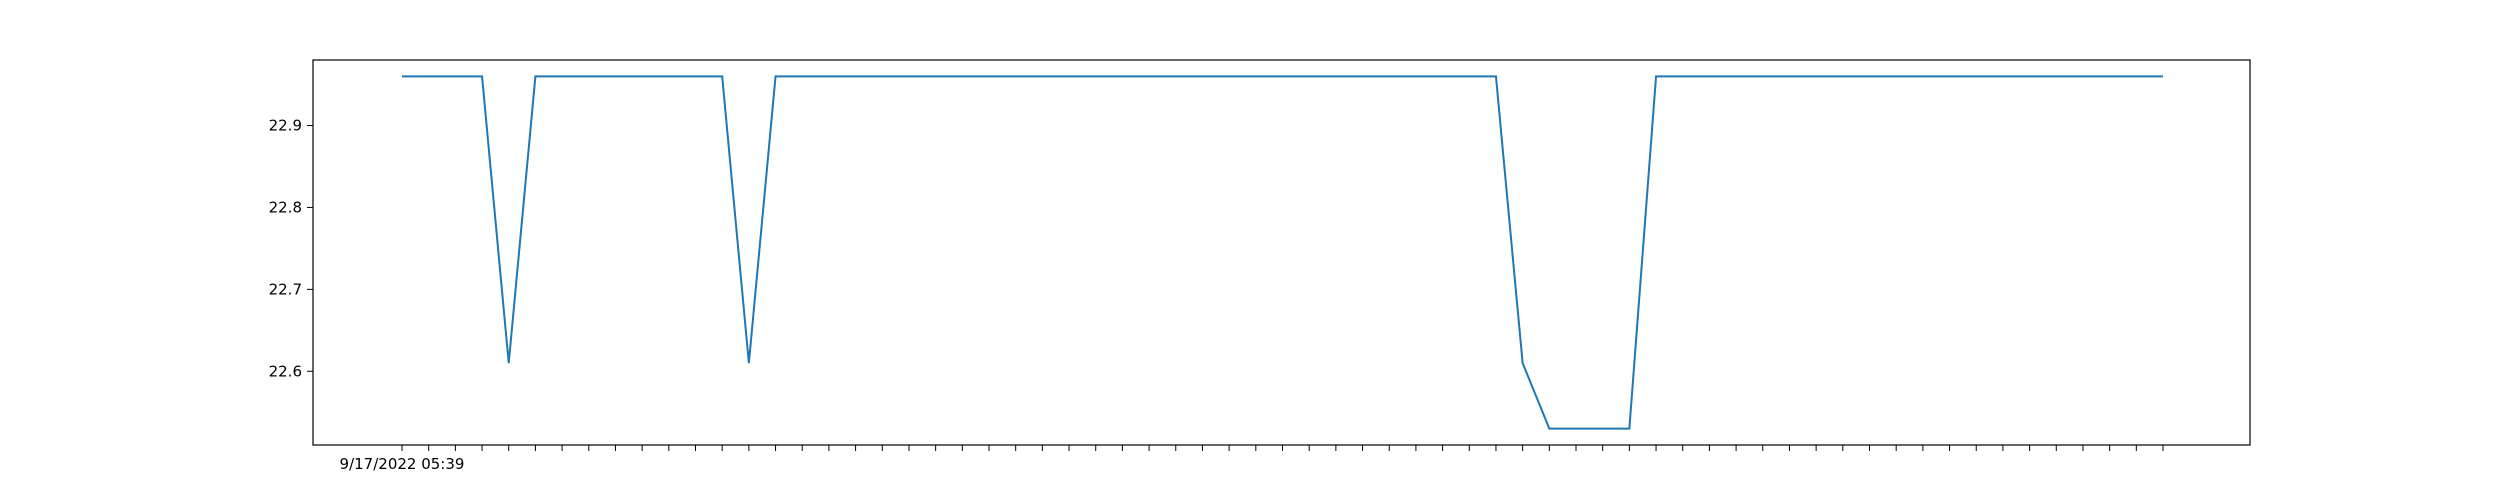  What do you see at coordinates (285, 126) in the screenshot?
I see `y-tick-label: 22.9` at bounding box center [285, 126].